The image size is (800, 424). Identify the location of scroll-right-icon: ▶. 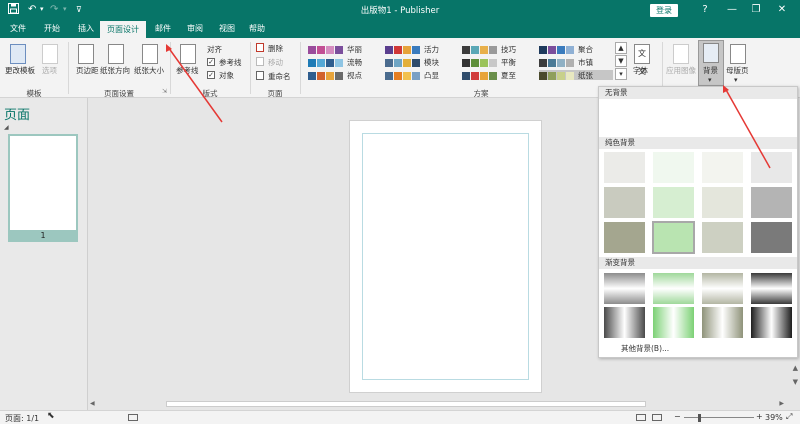
(781, 403).